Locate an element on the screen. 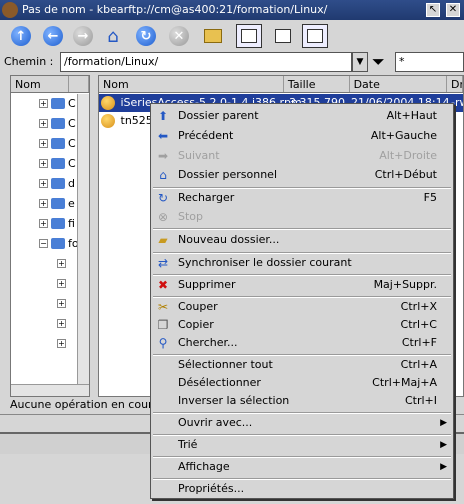 Image resolution: width=464 pixels, height=504 pixels. toolbar: ↑ ← → ⌂ ↻ ✕ is located at coordinates (232, 36).